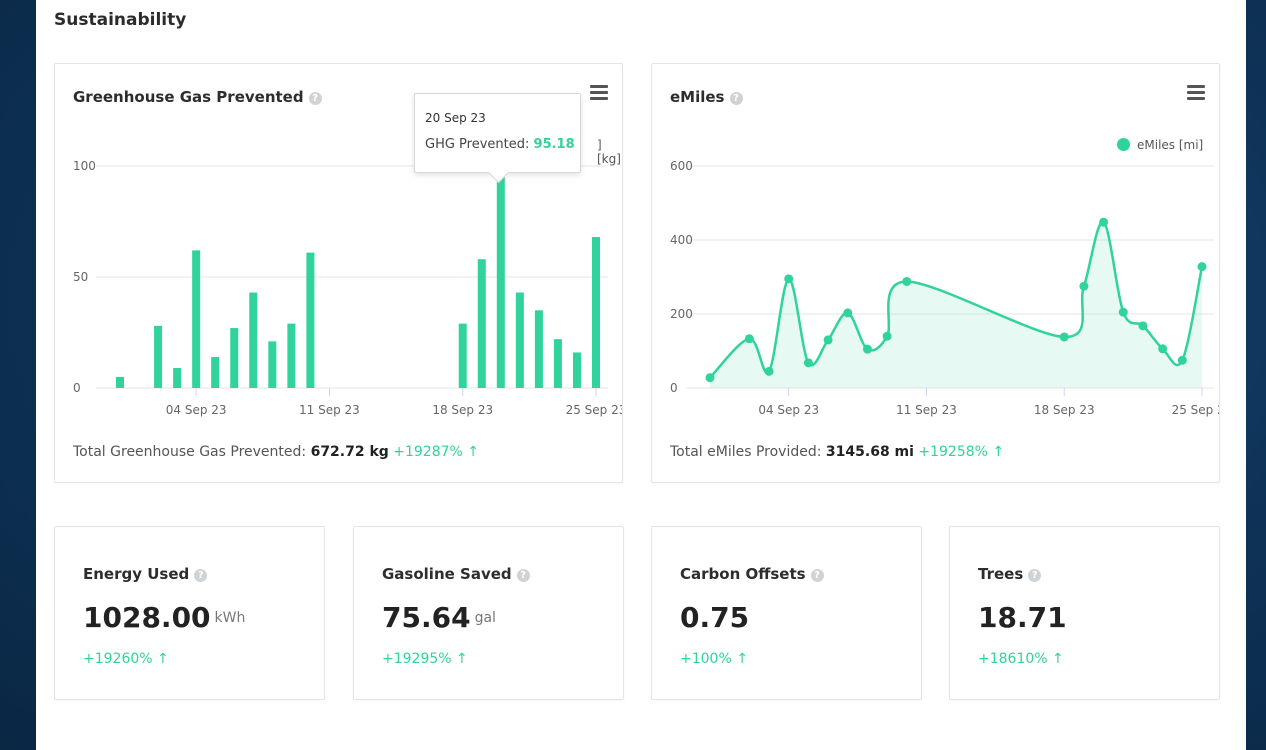 The height and width of the screenshot is (750, 1266). Describe the element at coordinates (1084, 613) in the screenshot. I see `trees-card: Trees? 18.71 +18610% ↑` at that location.